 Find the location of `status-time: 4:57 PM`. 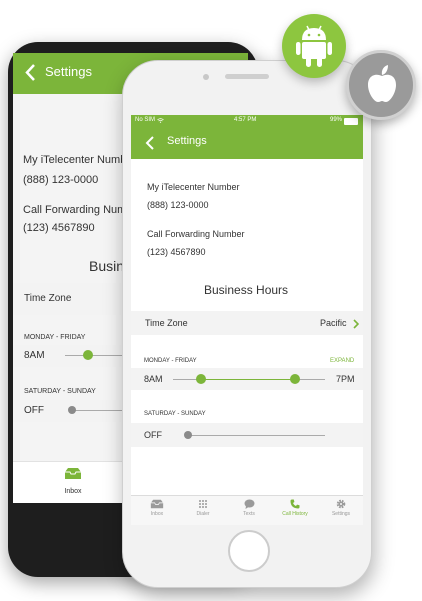

status-time: 4:57 PM is located at coordinates (245, 120).